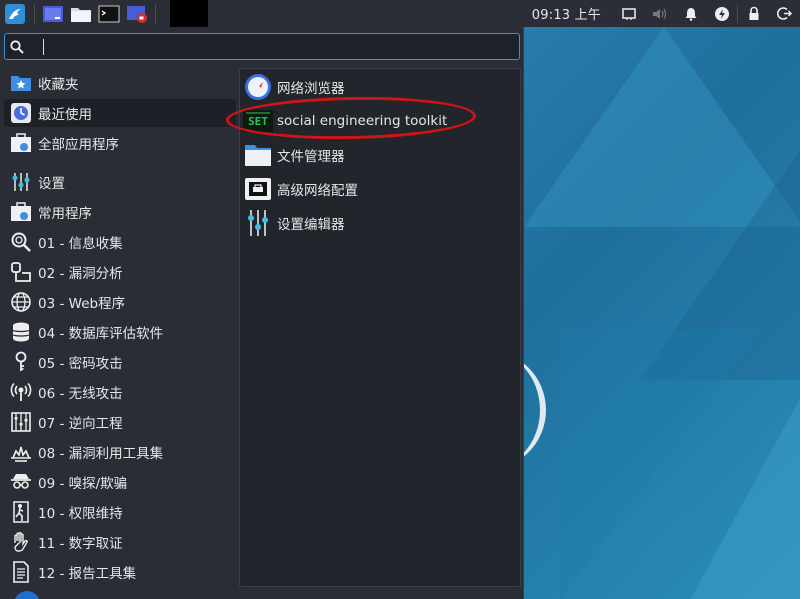  I want to click on window-tray-button, so click(628, 13).